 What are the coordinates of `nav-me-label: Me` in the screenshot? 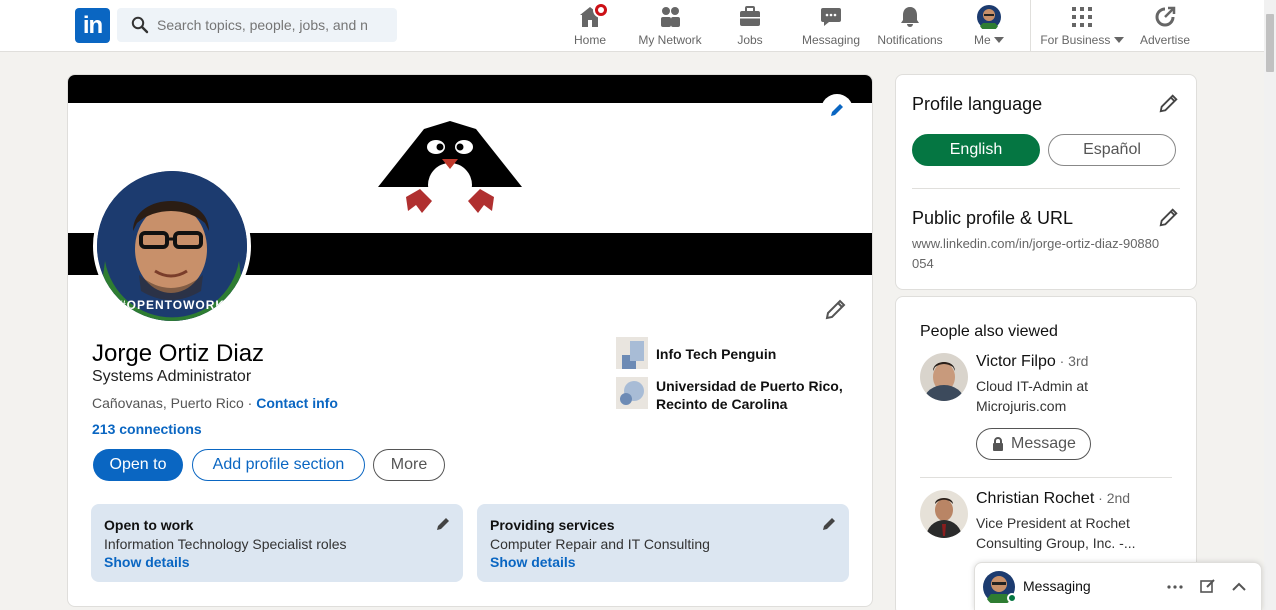 It's located at (982, 40).